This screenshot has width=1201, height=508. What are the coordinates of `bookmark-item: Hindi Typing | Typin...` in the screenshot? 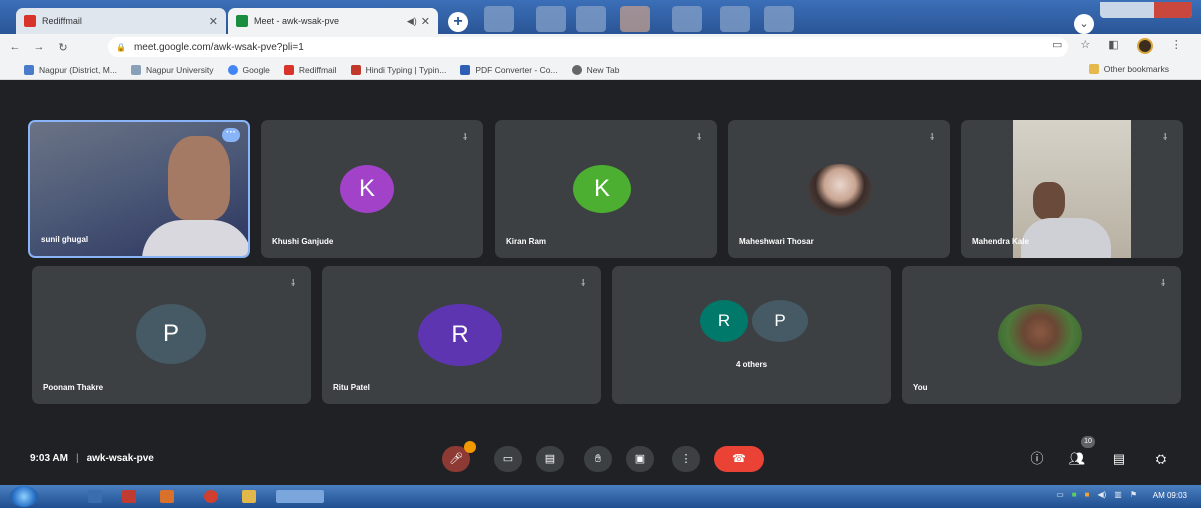 It's located at (398, 69).